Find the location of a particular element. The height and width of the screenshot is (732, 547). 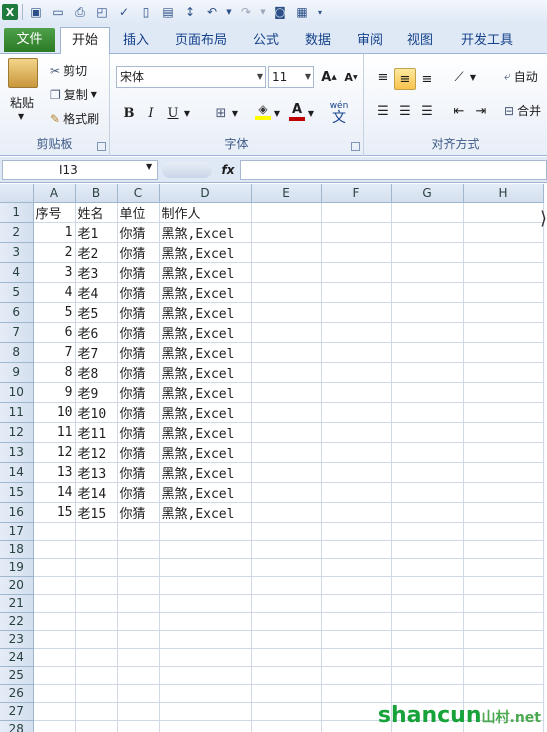

cell: 2 is located at coordinates (54, 252).